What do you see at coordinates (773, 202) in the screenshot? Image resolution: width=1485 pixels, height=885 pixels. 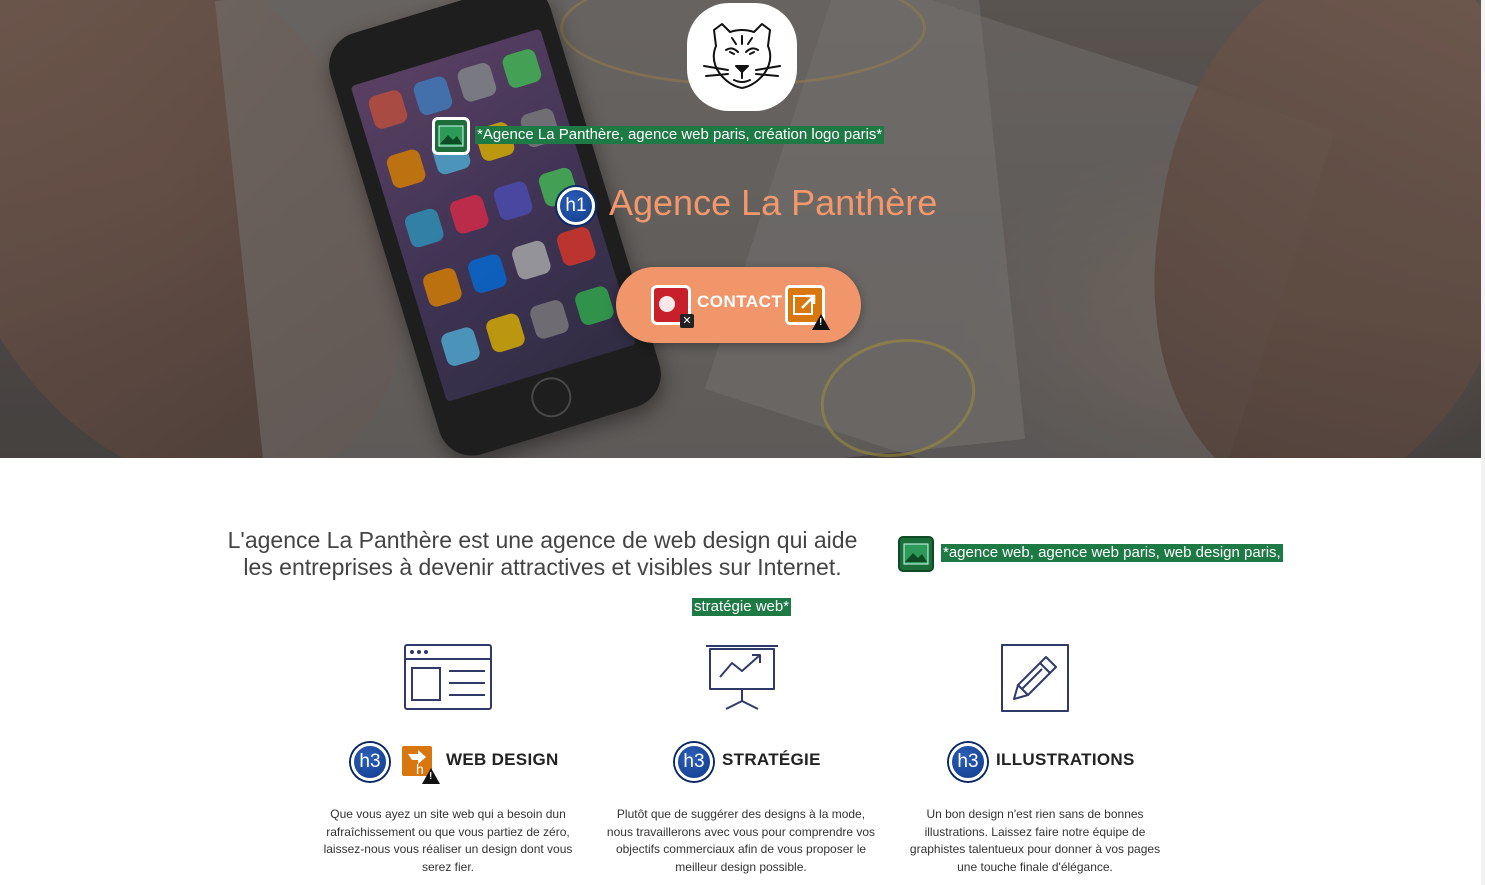 I see `page-title: Agence La Panthère` at bounding box center [773, 202].